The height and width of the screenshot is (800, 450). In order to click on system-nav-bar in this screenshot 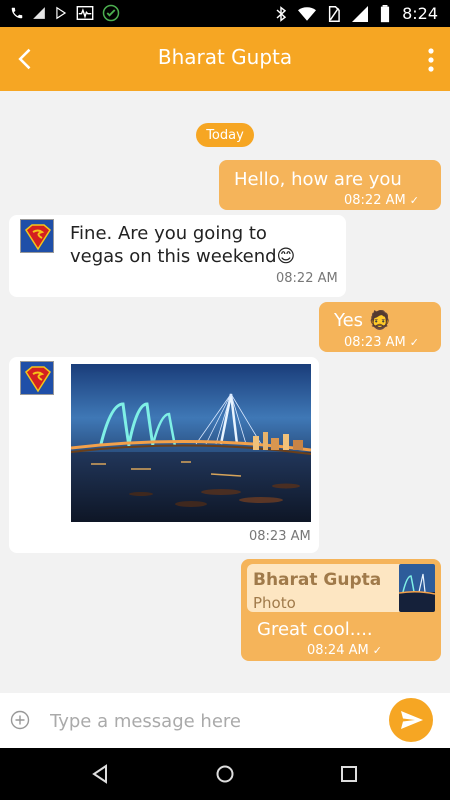, I will do `click(225, 774)`.